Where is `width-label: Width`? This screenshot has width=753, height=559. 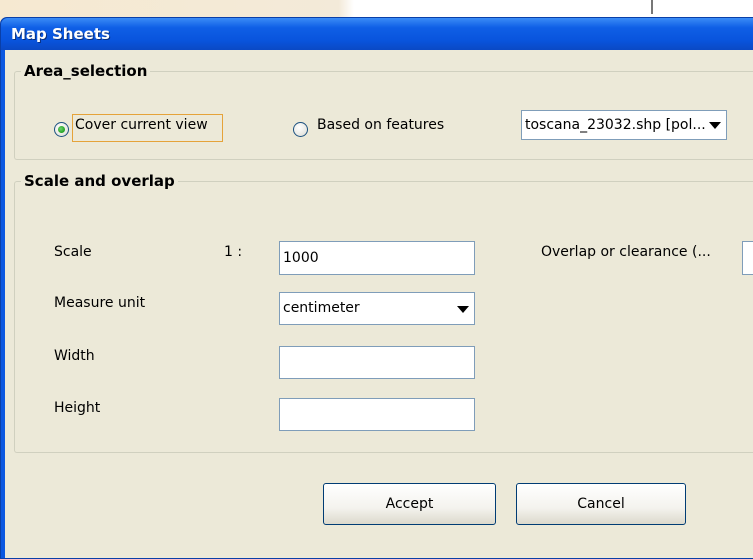
width-label: Width is located at coordinates (74, 356).